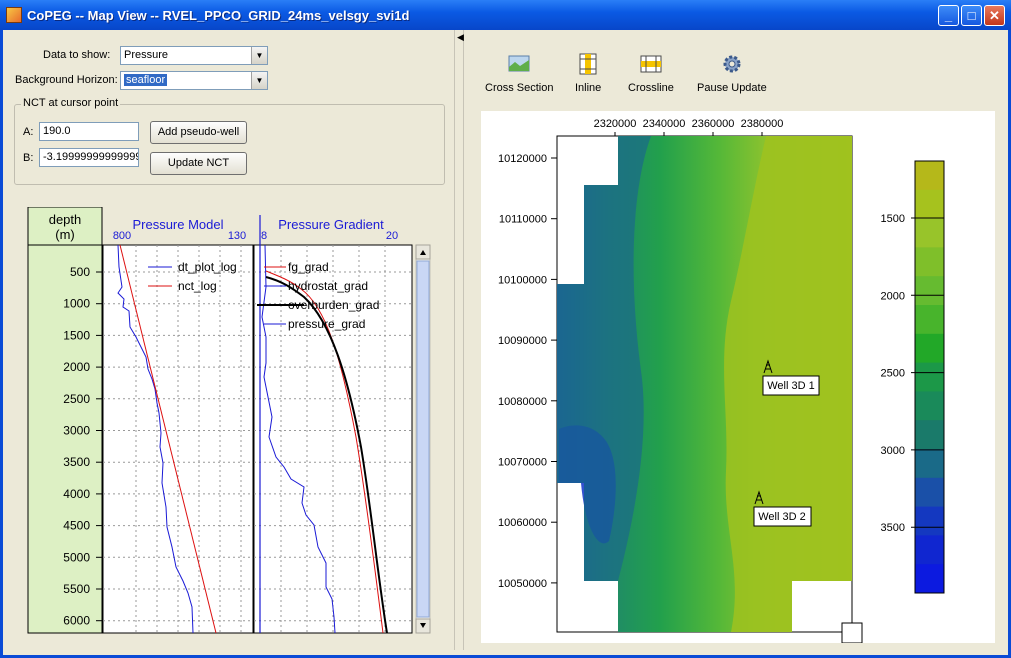  Describe the element at coordinates (762, 124) in the screenshot. I see `map-x-tick-label: 2380000` at that location.